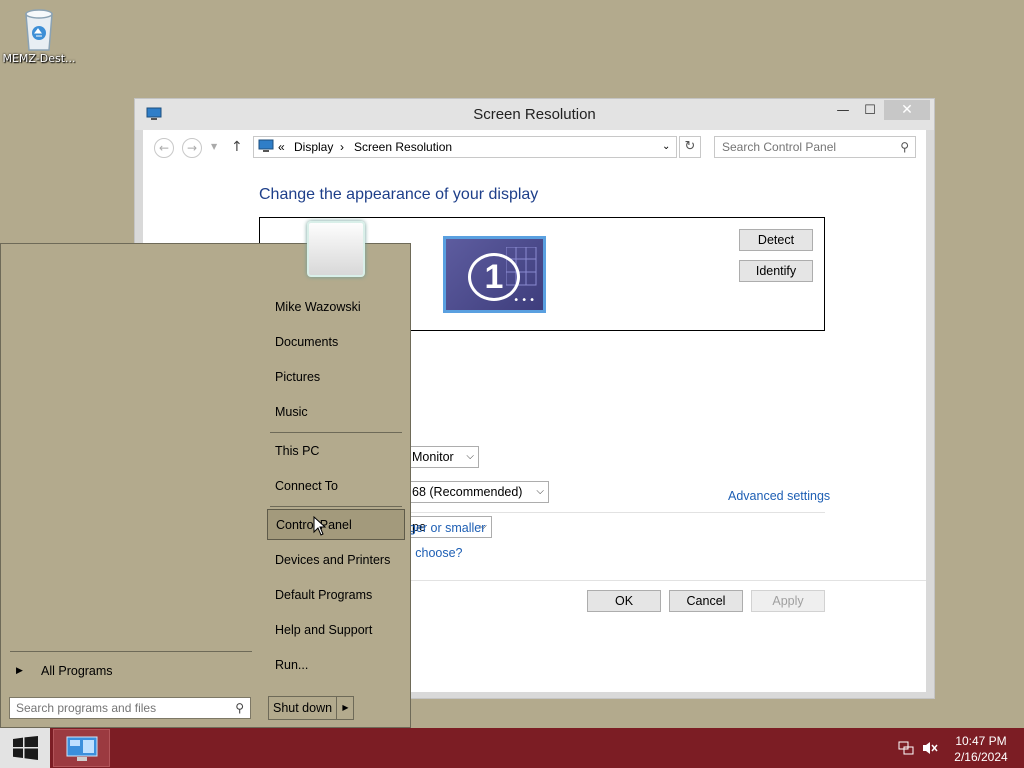 This screenshot has height=768, width=1024. I want to click on window-title: Screen Resolution, so click(534, 114).